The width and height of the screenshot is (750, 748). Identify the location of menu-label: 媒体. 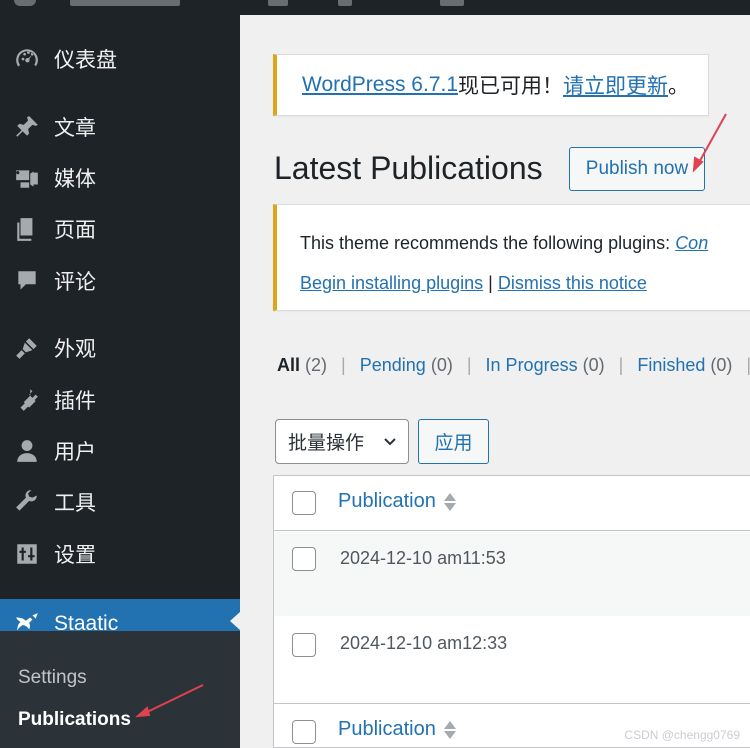
(75, 179).